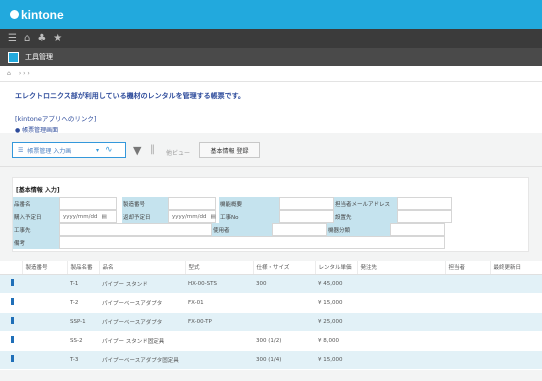 This screenshot has height=381, width=542. What do you see at coordinates (271, 284) in the screenshot?
I see `table-row: T-1 パイプー スタンド HX-00-STS 300 ¥ 45,000` at bounding box center [271, 284].